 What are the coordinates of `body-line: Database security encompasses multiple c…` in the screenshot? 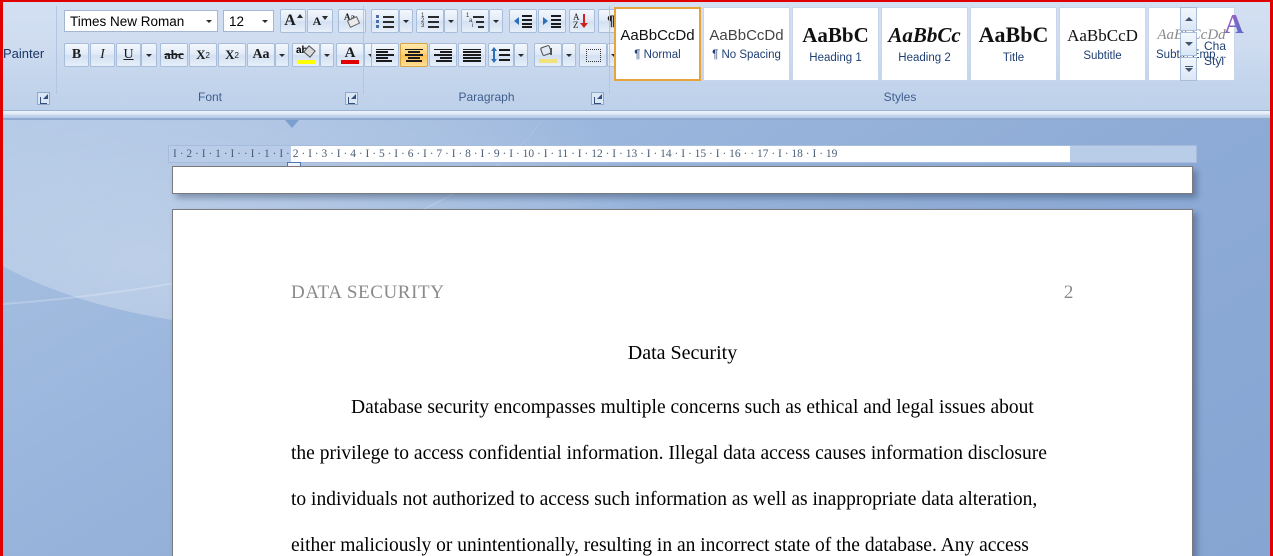 It's located at (692, 407).